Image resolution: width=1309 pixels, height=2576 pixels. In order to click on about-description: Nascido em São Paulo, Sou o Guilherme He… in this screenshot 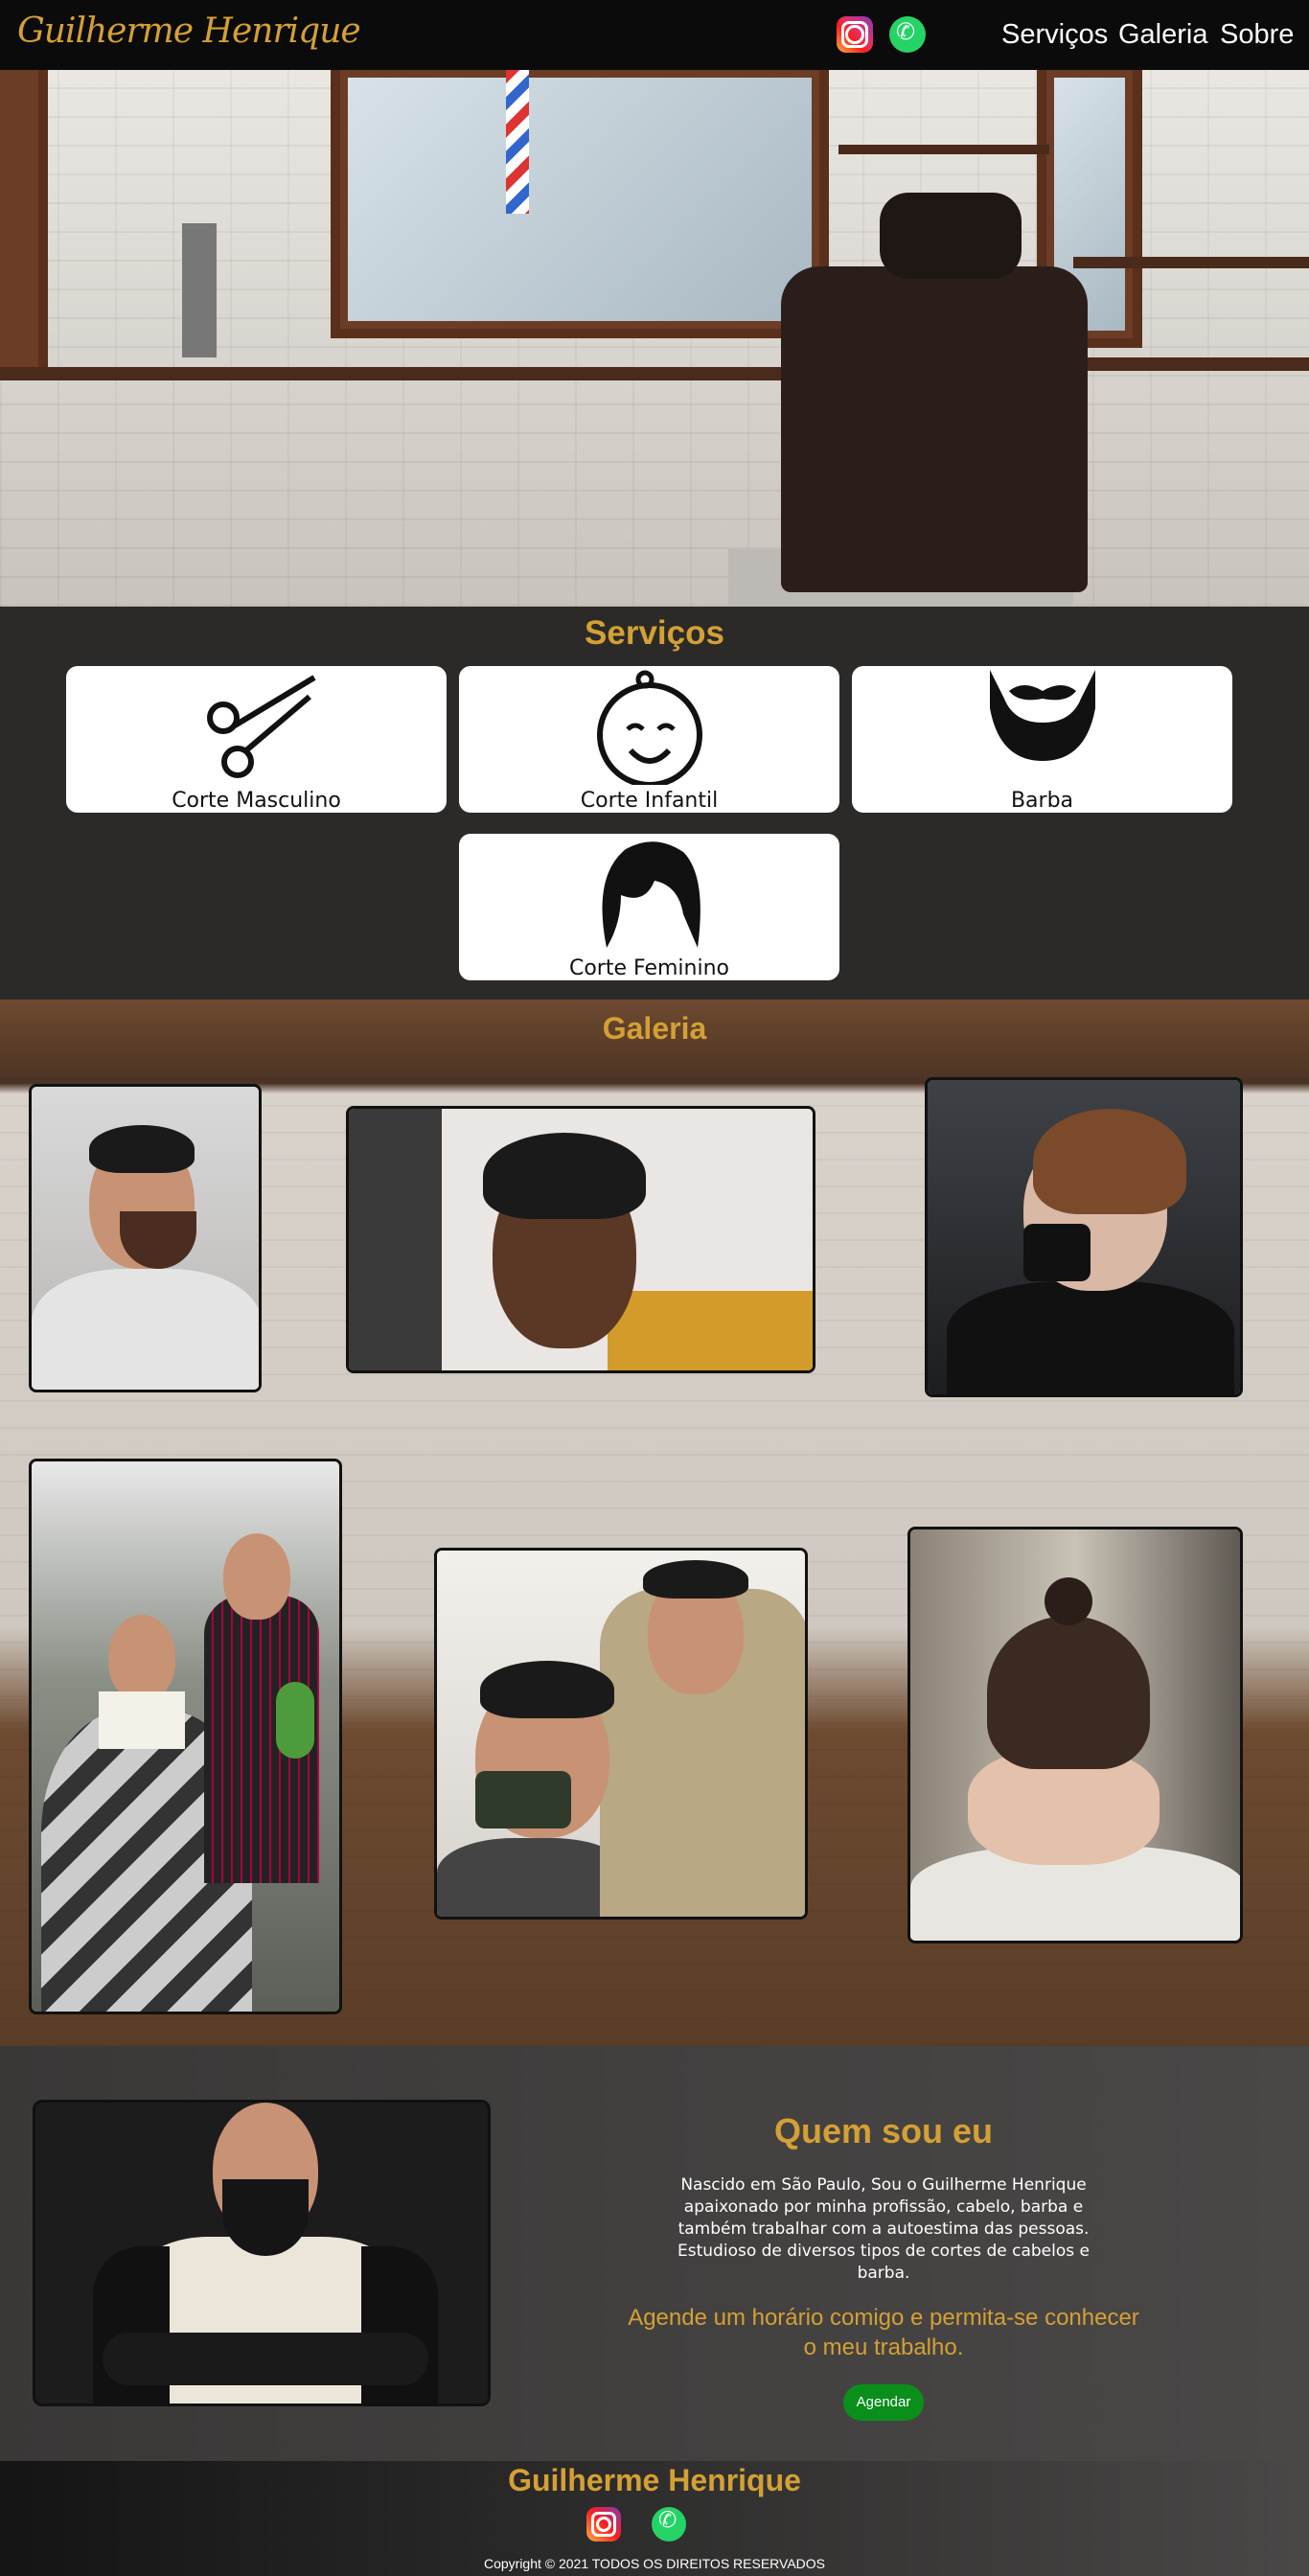, I will do `click(883, 2229)`.